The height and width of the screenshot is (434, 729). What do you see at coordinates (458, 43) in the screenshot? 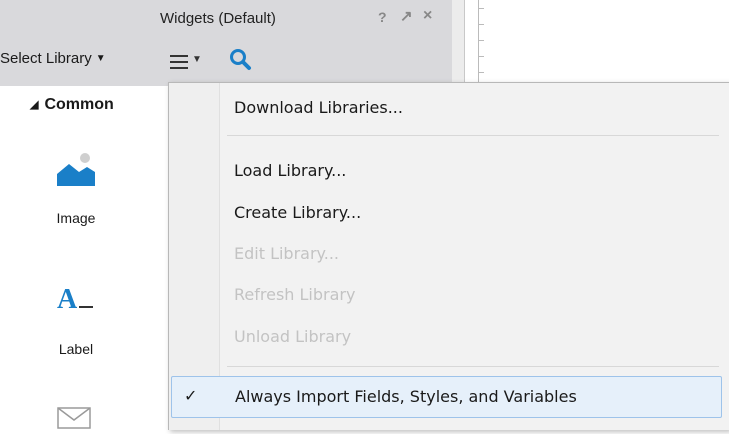
I see `panel-splitter` at bounding box center [458, 43].